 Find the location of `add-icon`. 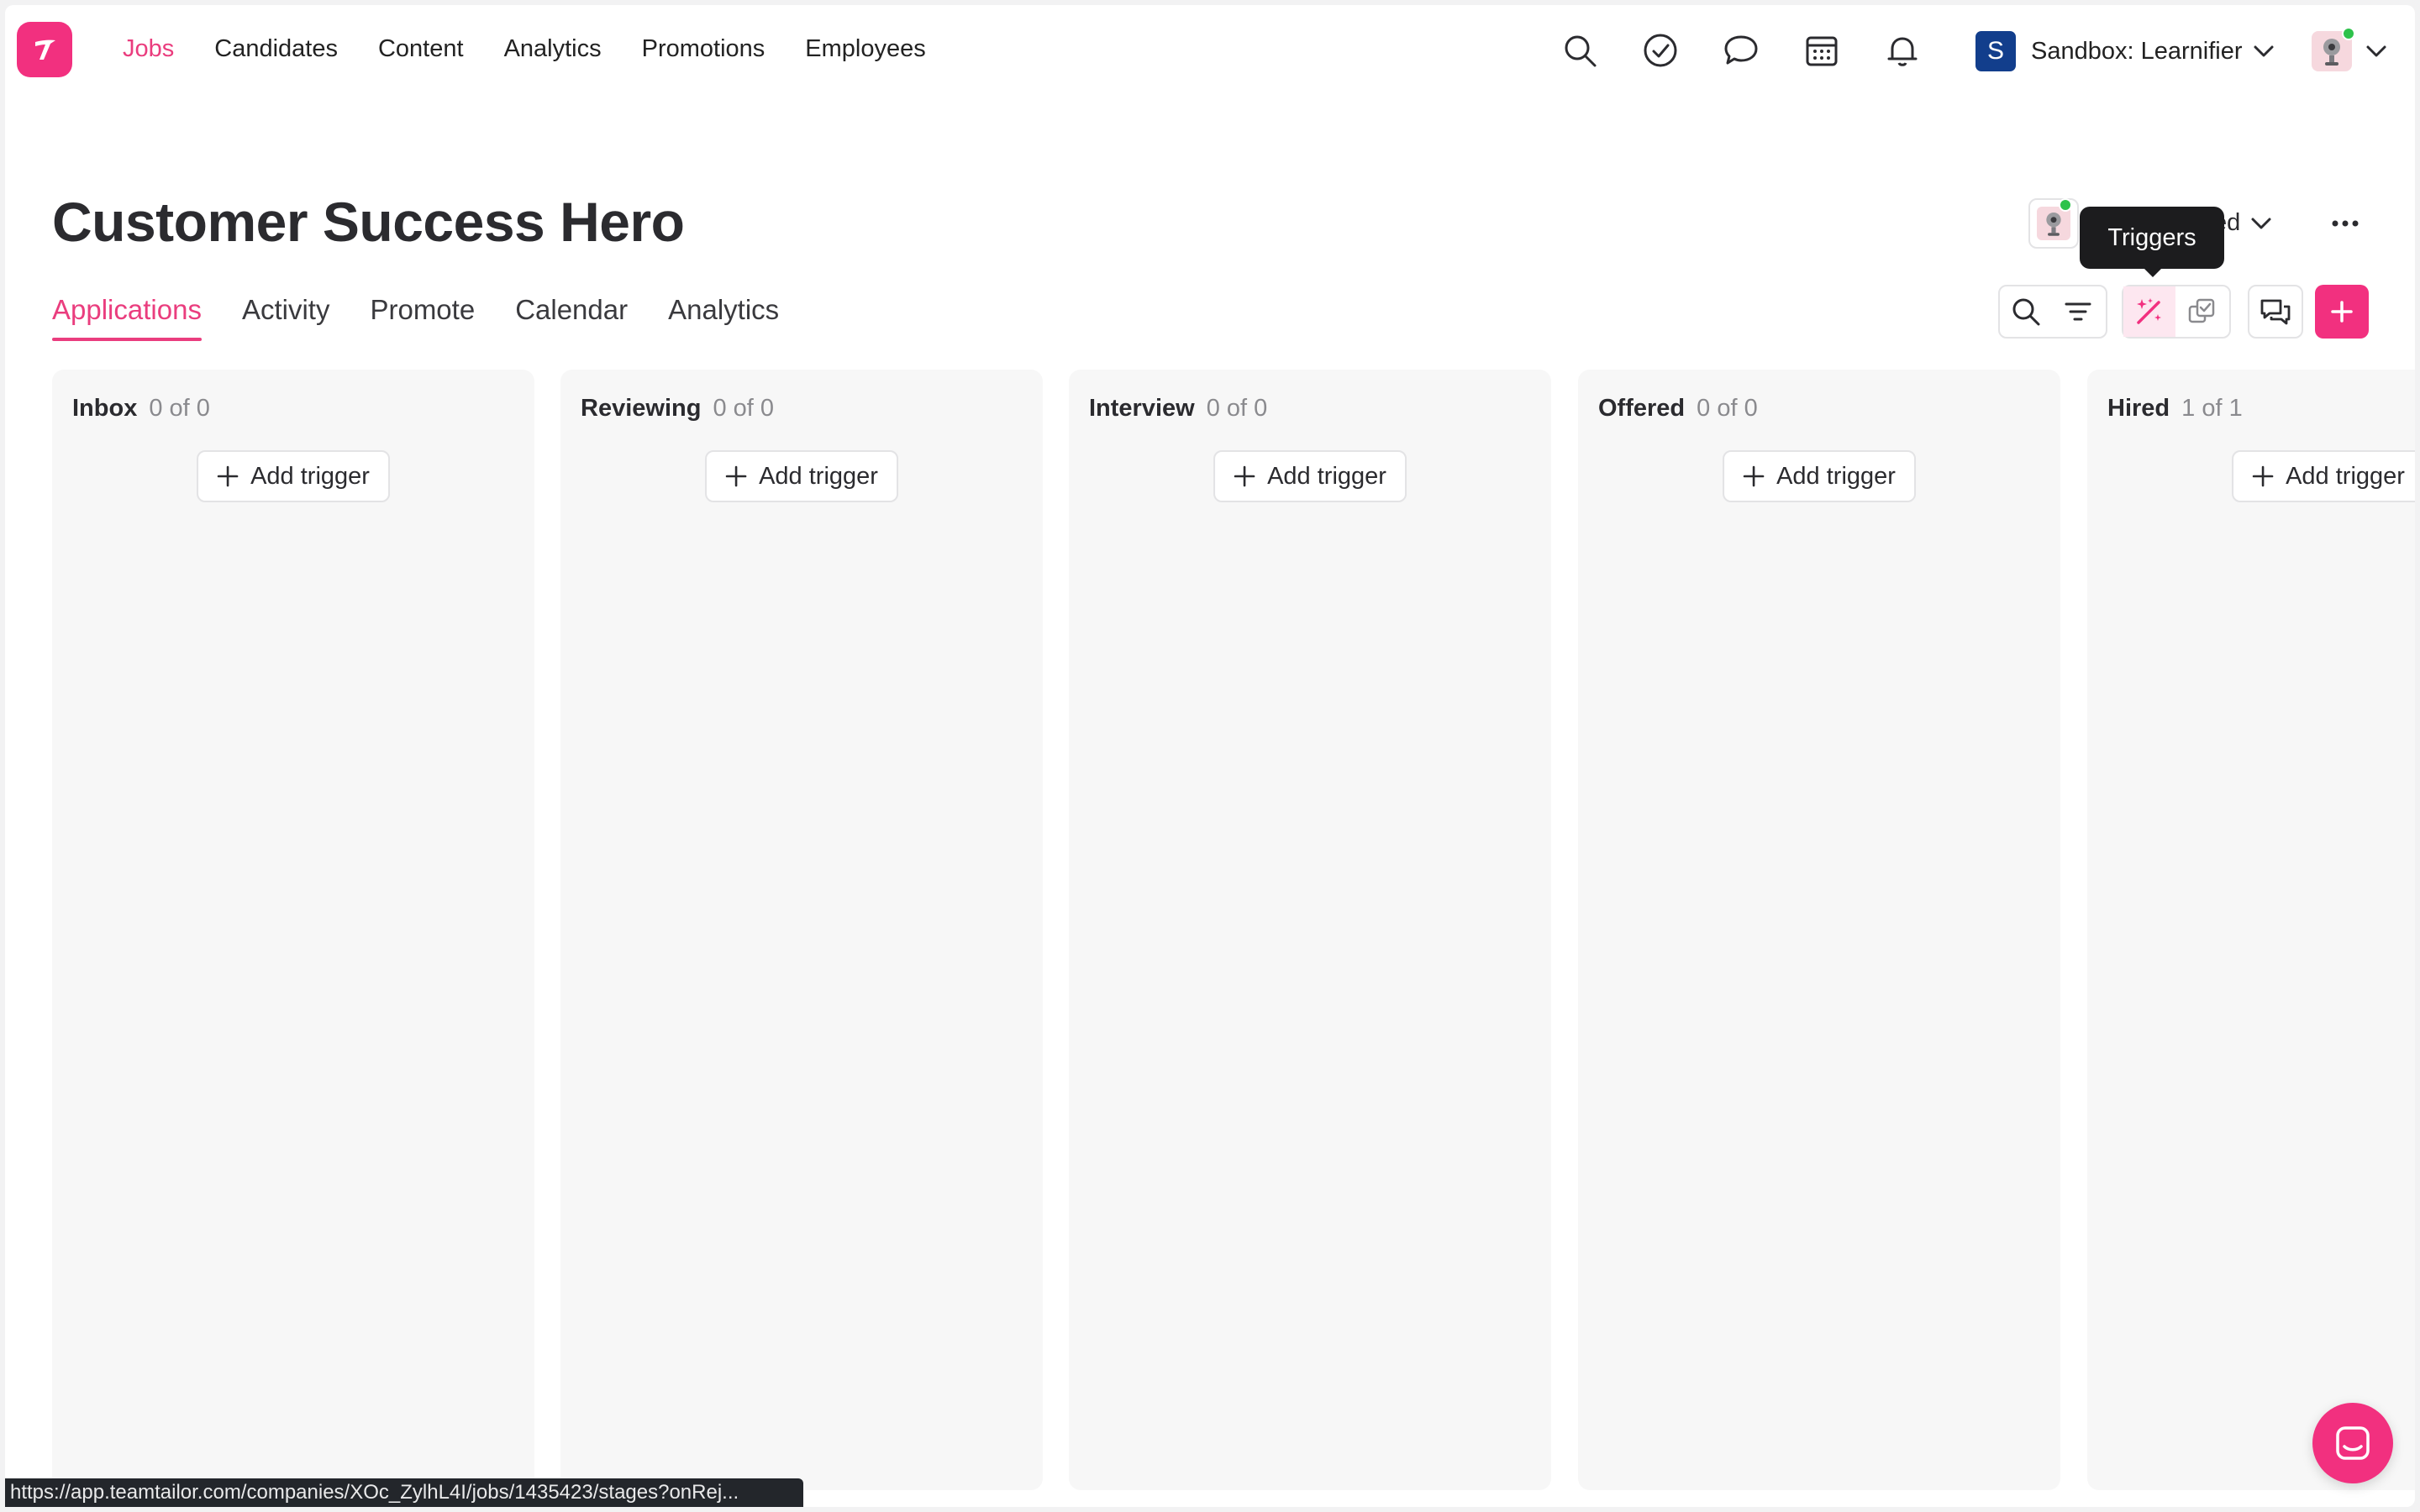

add-icon is located at coordinates (2342, 312).